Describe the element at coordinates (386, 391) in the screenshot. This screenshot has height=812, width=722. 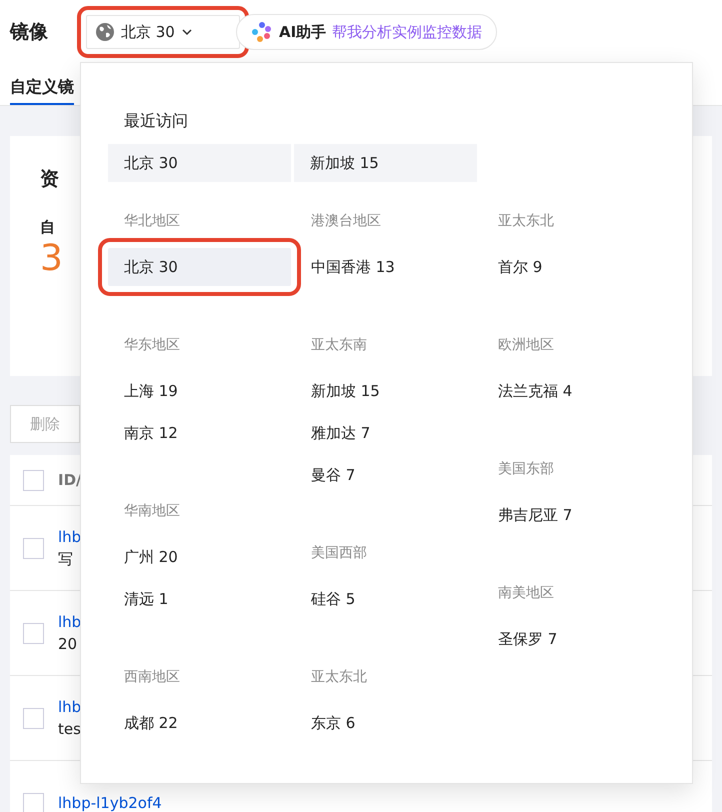
I see `region-item: 新加坡 15` at that location.